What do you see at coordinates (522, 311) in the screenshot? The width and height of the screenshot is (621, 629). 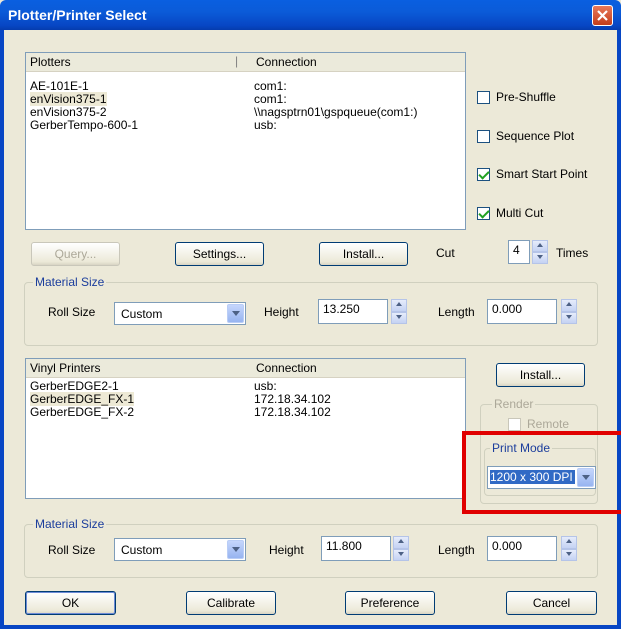 I see `length-input-1: 0.000` at bounding box center [522, 311].